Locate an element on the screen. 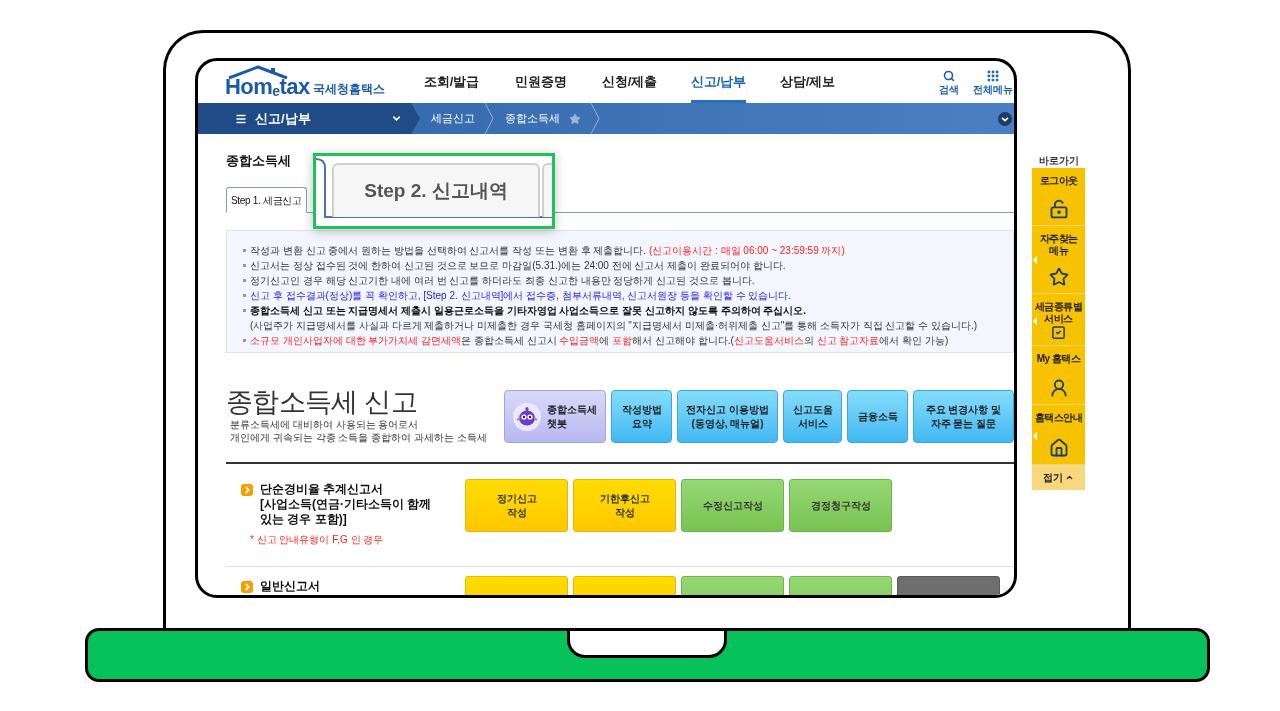  guide-button: 전자신고 이용방법 (동영상, 매뉴얼) is located at coordinates (727, 416).